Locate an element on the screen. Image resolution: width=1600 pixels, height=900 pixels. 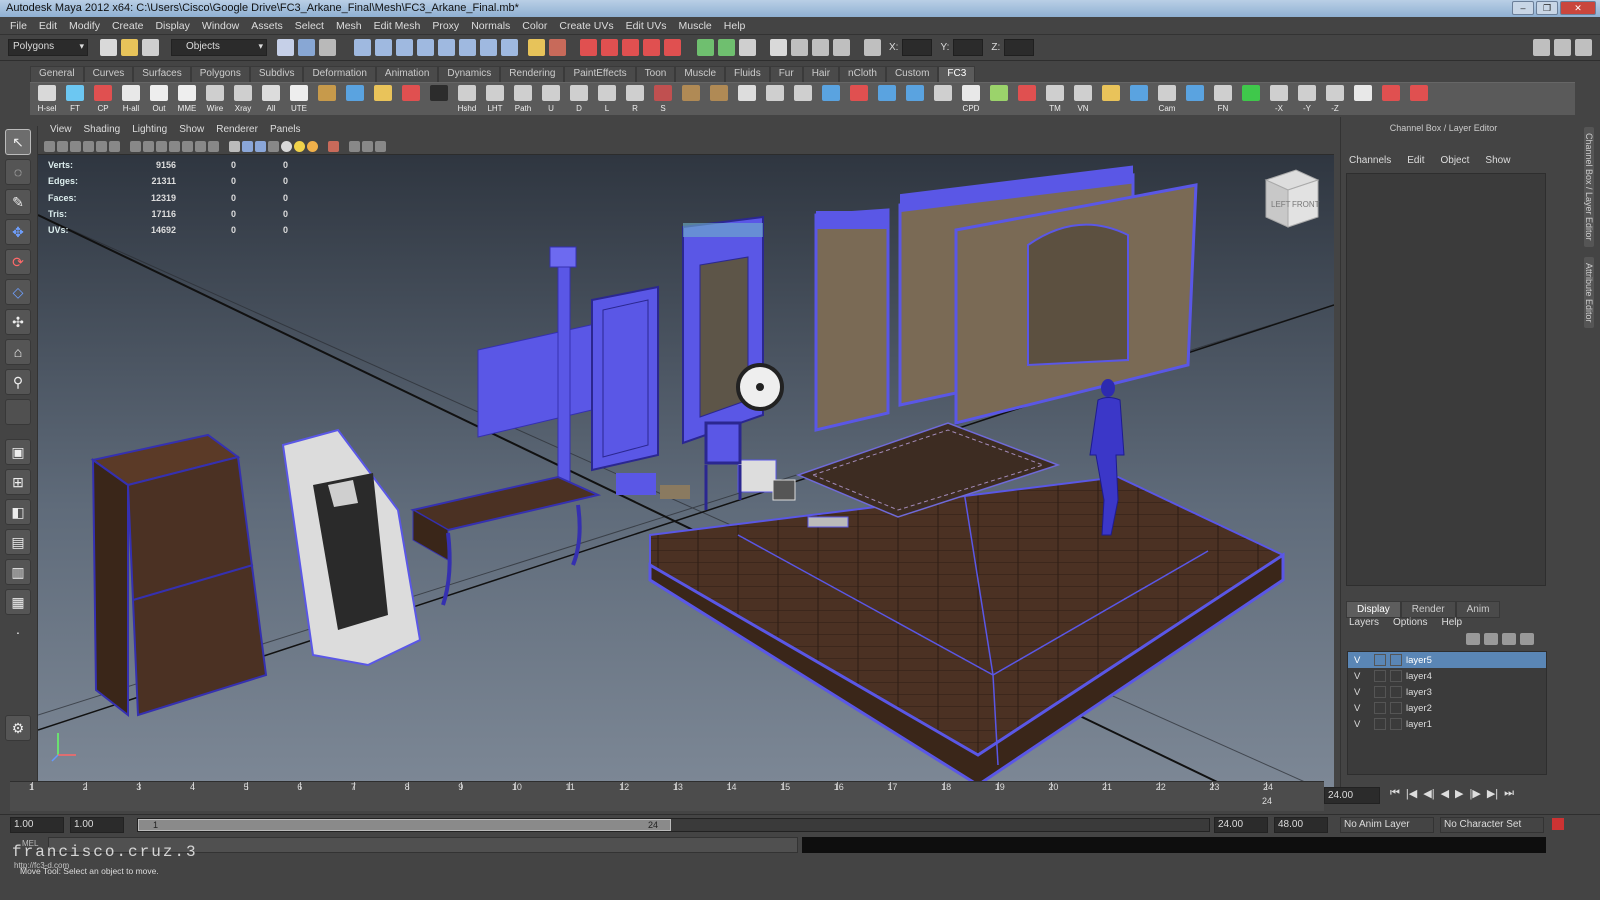
shelf-tab-deformation: Deformation is located at coordinates (339, 74).